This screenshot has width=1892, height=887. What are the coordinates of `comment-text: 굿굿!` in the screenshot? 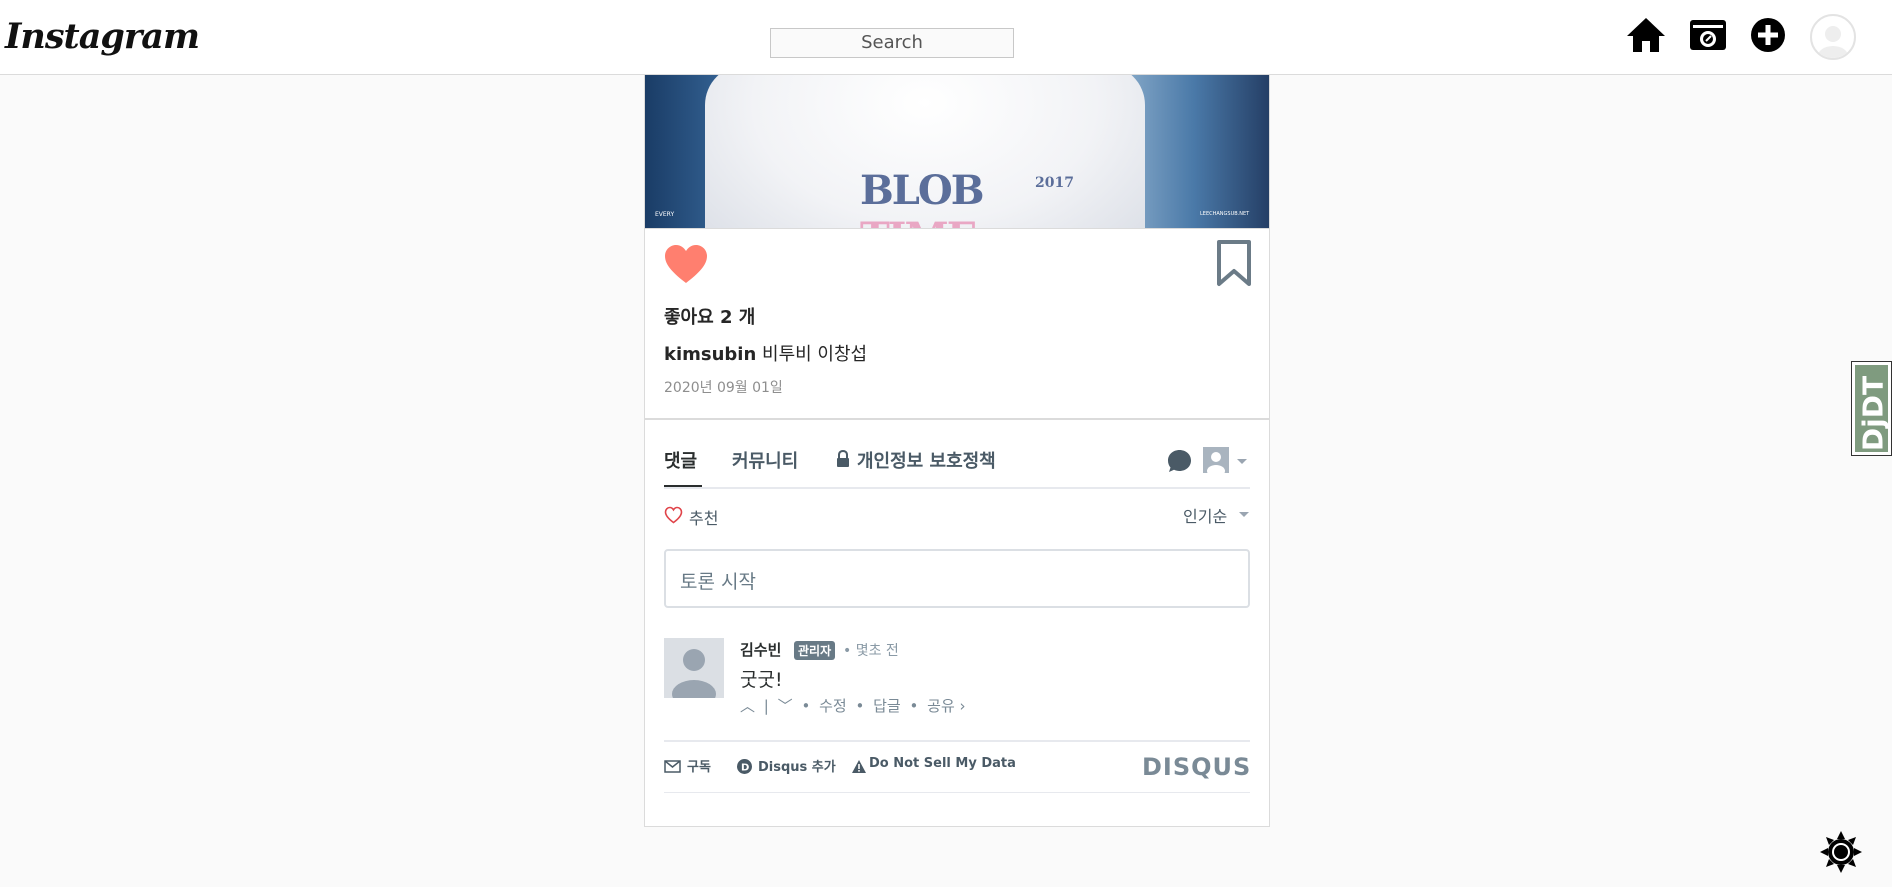 It's located at (761, 680).